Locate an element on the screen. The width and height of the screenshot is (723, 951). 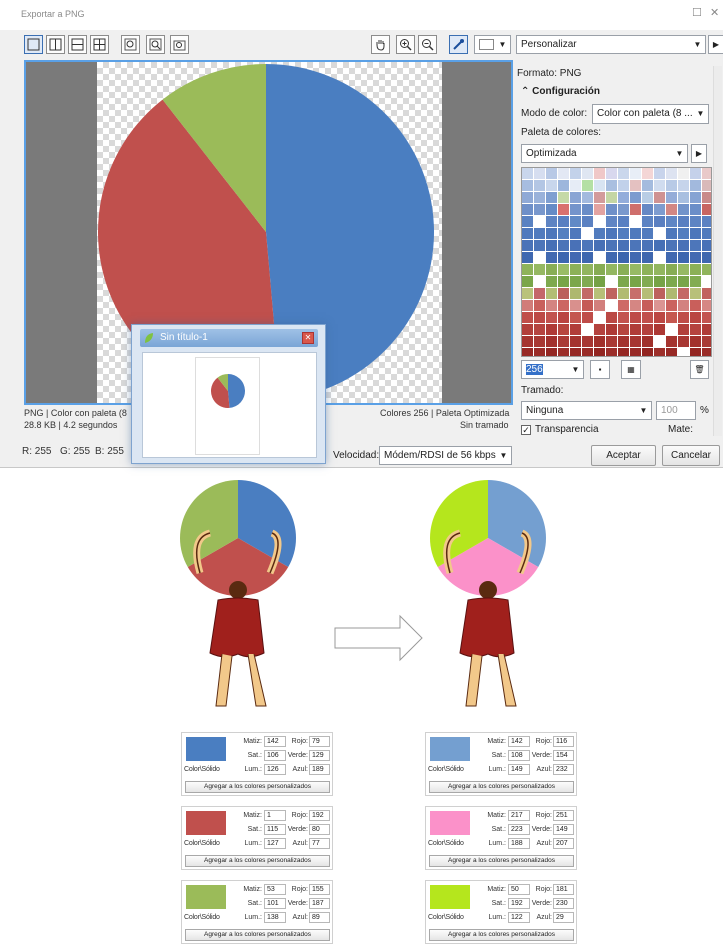
split-horizontal-button is located at coordinates (77, 44).